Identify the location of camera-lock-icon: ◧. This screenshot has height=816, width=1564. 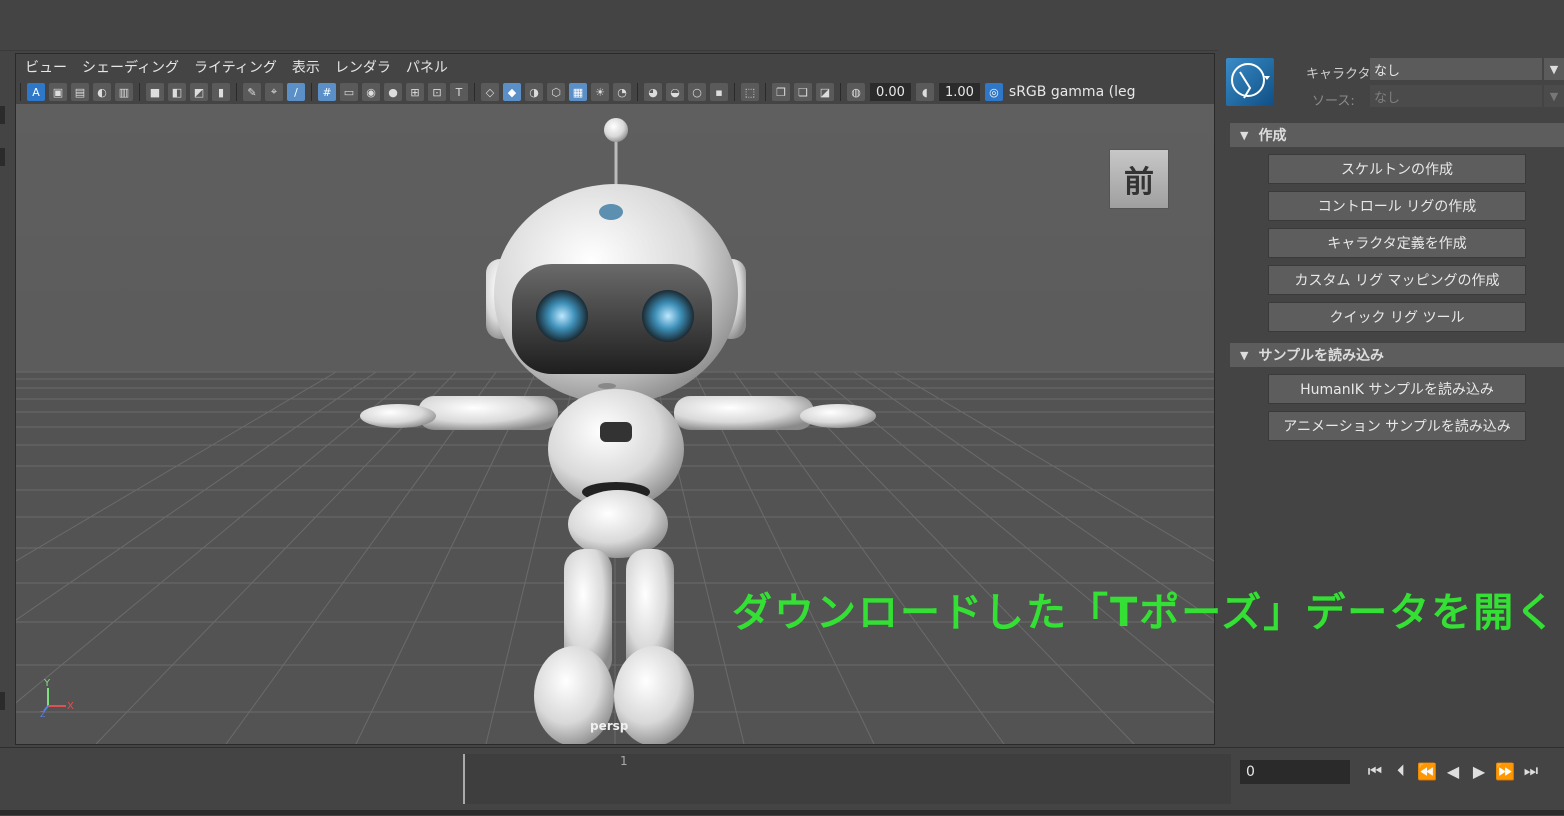
(177, 92).